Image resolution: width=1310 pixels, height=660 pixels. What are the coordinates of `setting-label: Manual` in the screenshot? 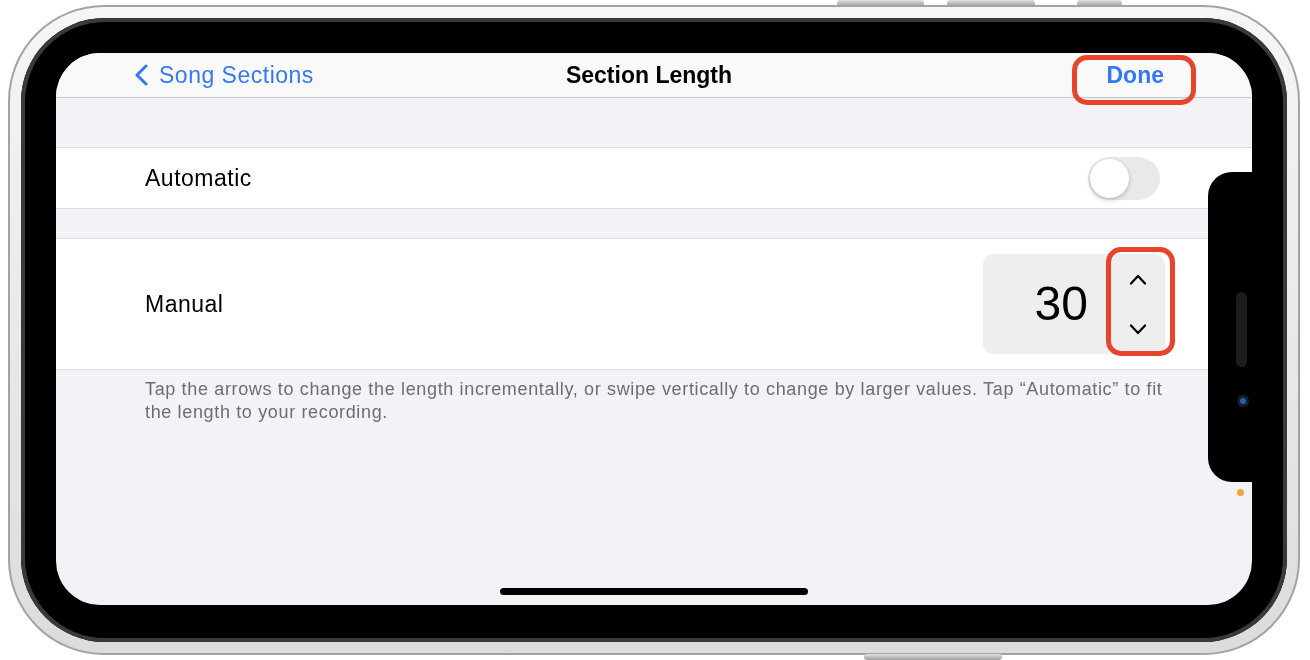 It's located at (184, 304).